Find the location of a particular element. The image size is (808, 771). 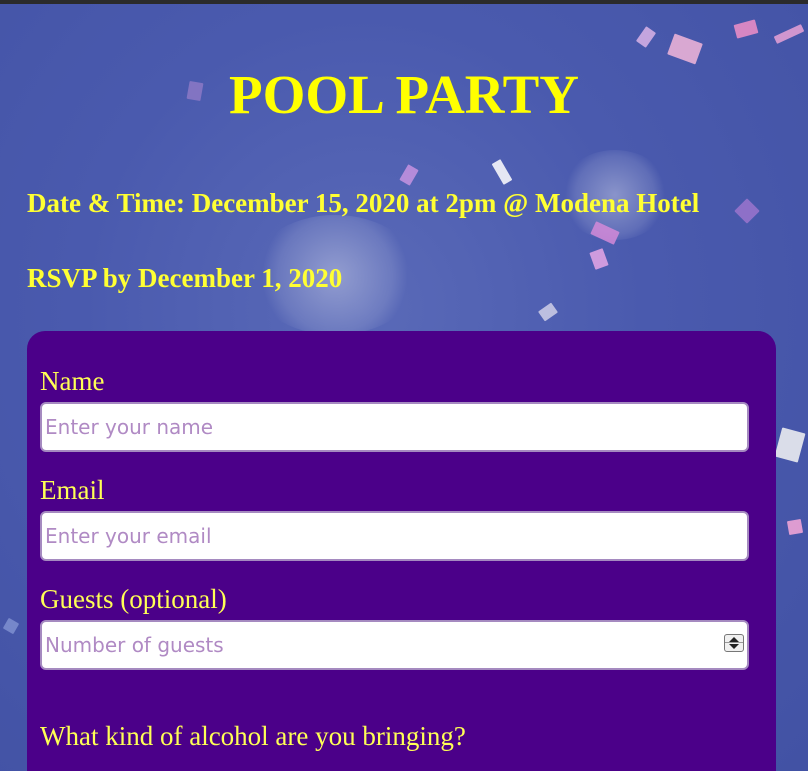

rsvp-deadline: RSVP by December 1, 2020 is located at coordinates (185, 278).